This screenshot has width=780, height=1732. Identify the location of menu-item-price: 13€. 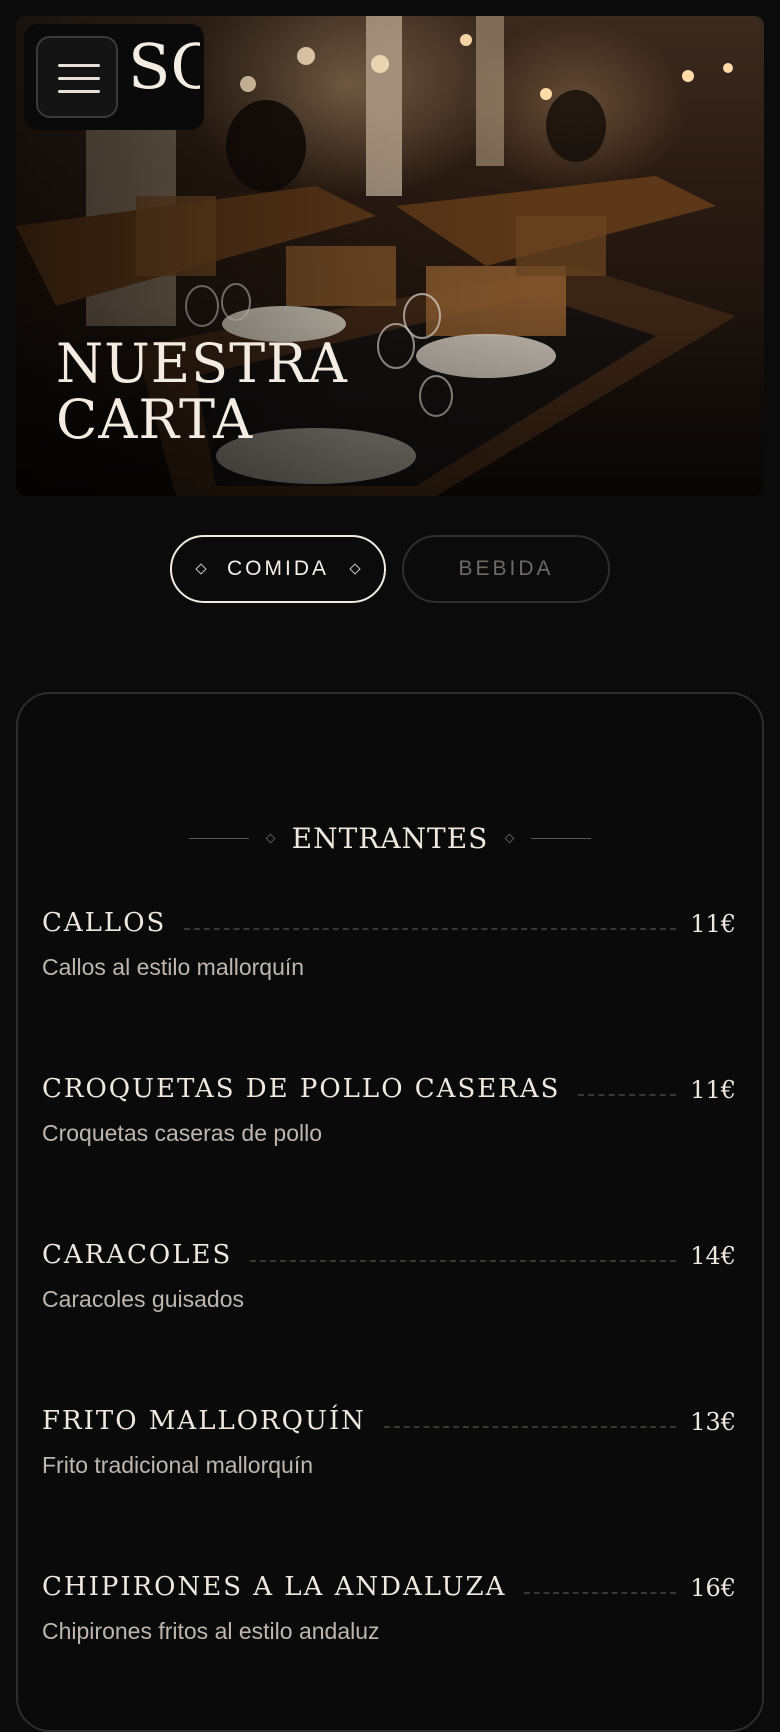
(713, 1422).